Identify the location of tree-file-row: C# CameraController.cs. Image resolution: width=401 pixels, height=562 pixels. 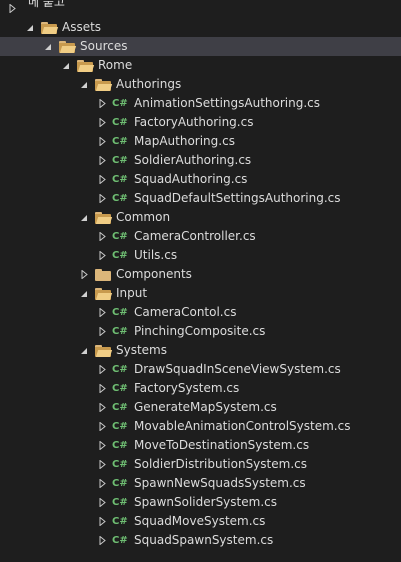
(200, 236).